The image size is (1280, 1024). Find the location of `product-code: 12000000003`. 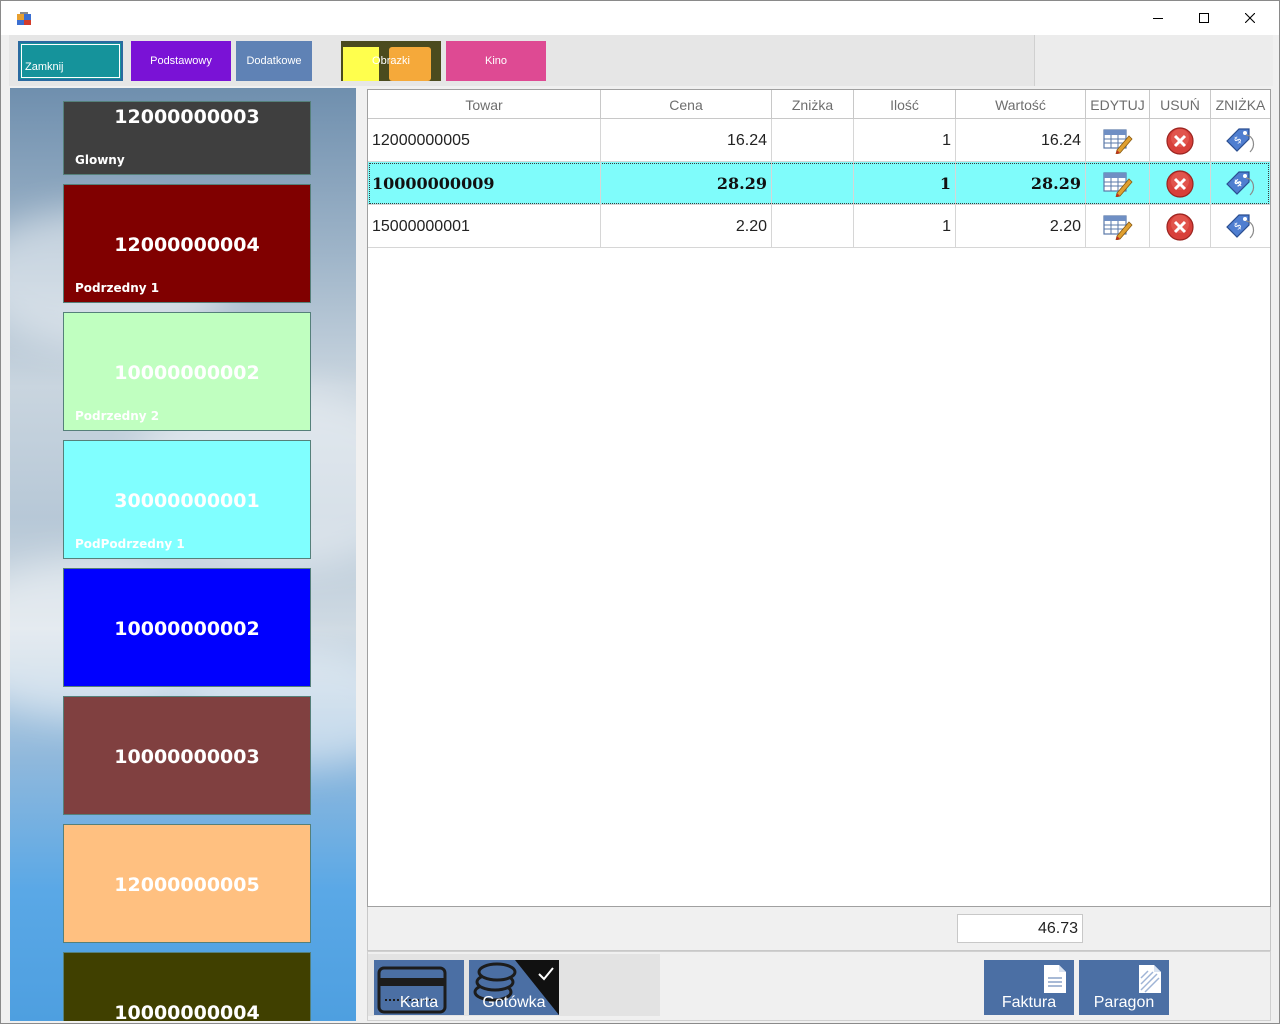

product-code: 12000000003 is located at coordinates (187, 117).